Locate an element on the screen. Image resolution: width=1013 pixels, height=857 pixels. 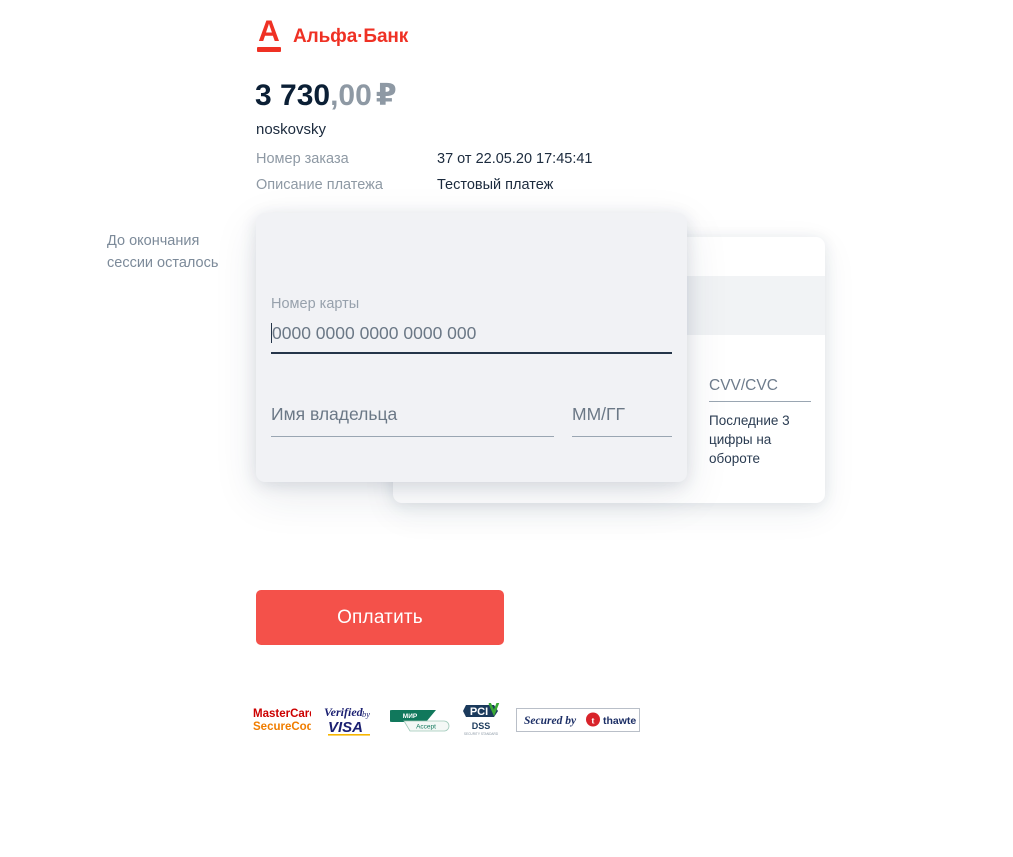
card-number-underline is located at coordinates (471, 353).